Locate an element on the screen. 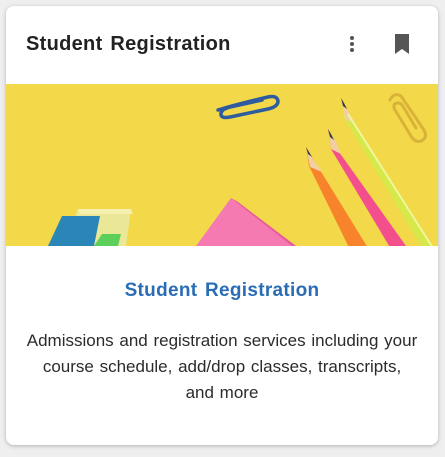 The height and width of the screenshot is (457, 445). bookmark-icon is located at coordinates (402, 44).